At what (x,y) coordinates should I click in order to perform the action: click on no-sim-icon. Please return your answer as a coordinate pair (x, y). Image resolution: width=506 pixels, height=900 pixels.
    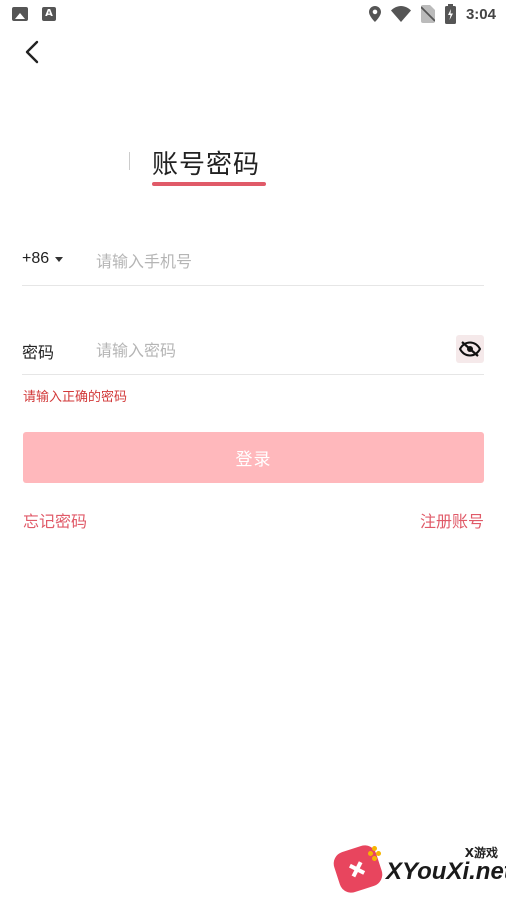
    Looking at the image, I should click on (427, 14).